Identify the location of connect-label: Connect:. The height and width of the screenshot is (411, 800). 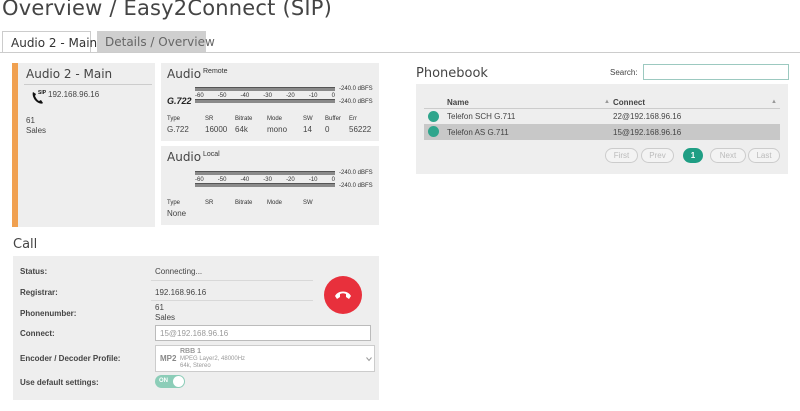
(37, 333).